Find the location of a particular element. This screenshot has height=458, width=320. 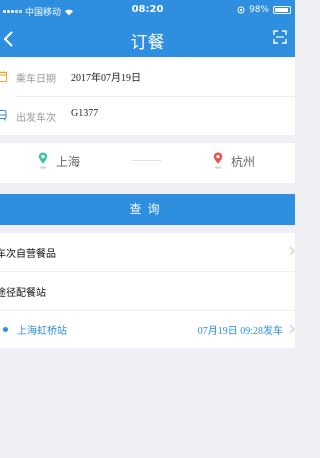

scan-icon is located at coordinates (280, 37).